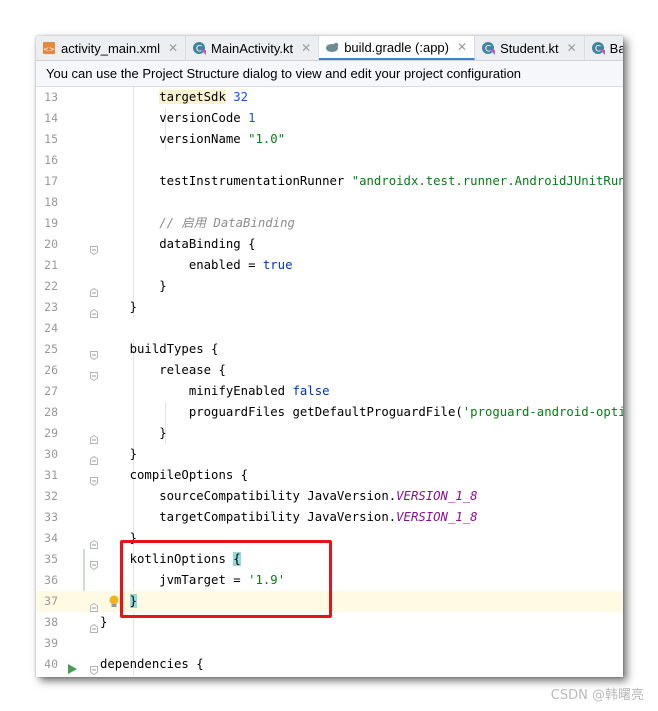 The width and height of the screenshot is (658, 711). I want to click on code-text: // 启用 DataBinding, so click(197, 223).